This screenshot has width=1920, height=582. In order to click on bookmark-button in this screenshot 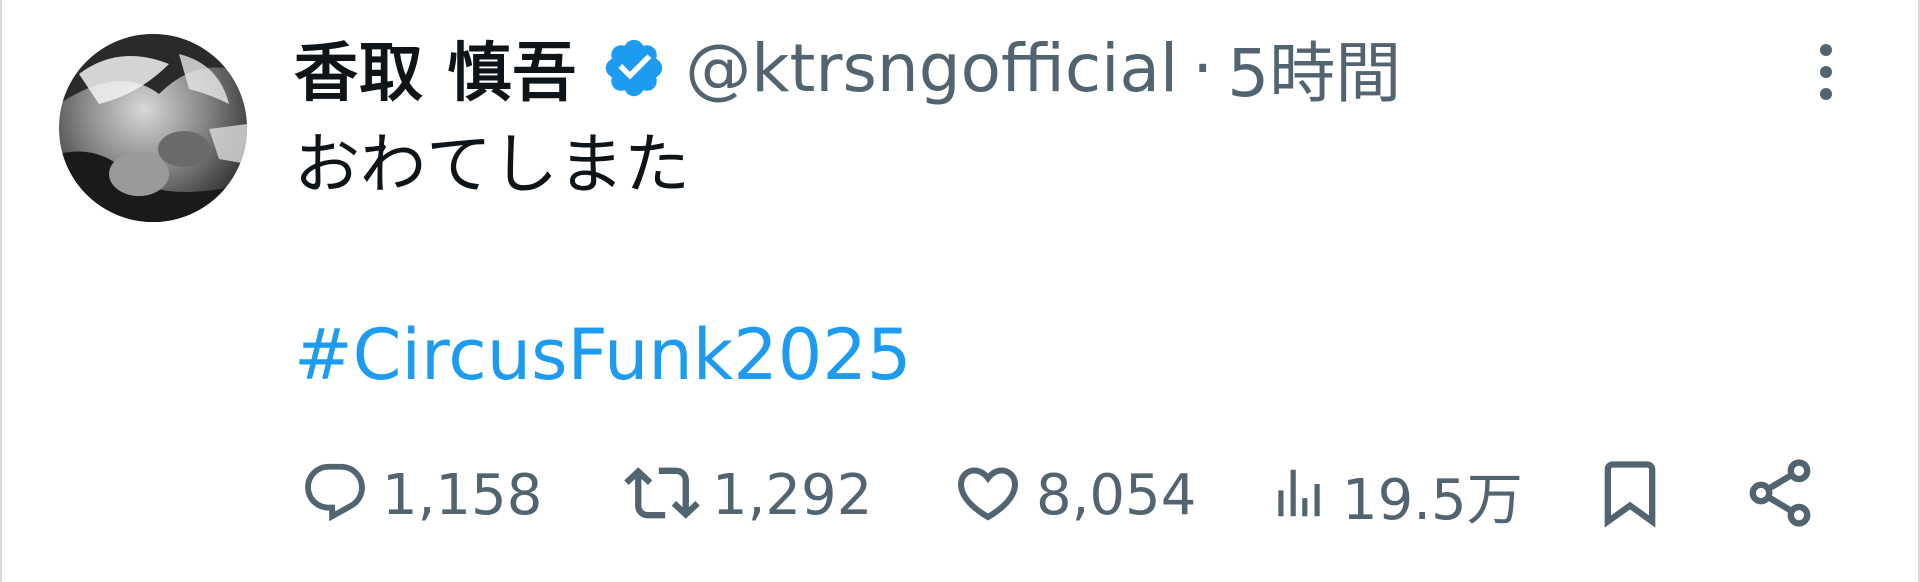, I will do `click(1630, 495)`.